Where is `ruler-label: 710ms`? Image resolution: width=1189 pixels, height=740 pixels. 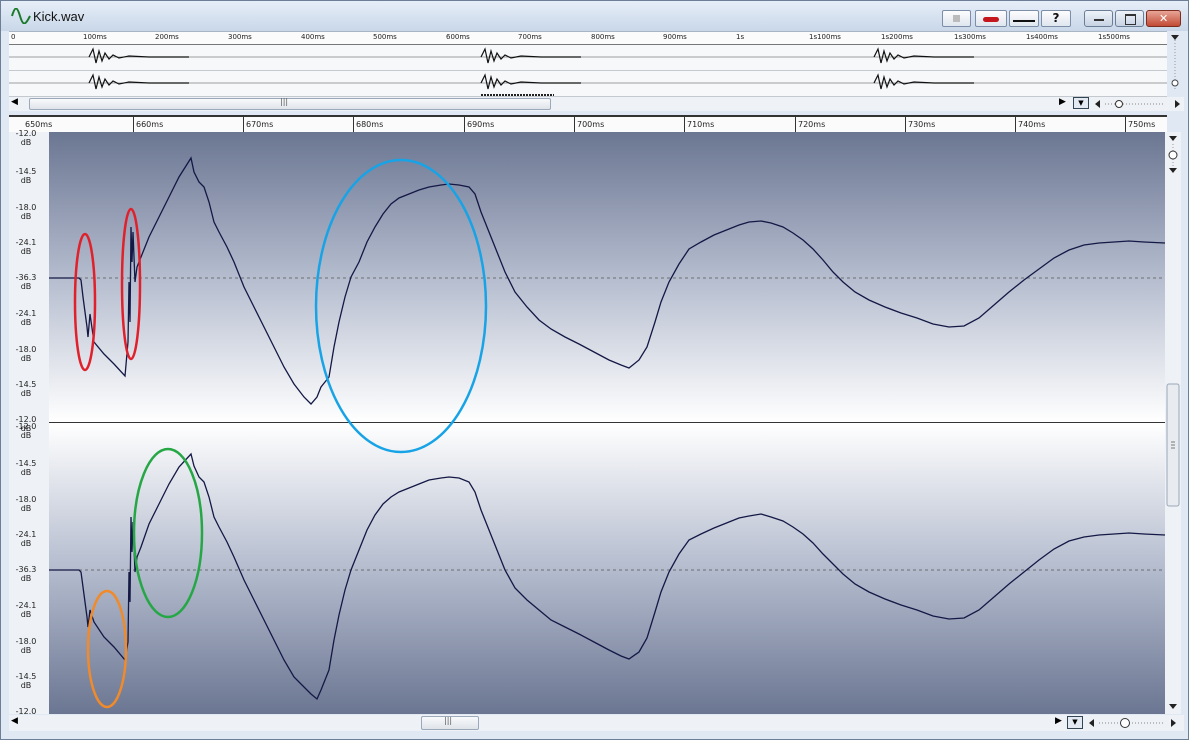
ruler-label: 710ms is located at coordinates (701, 124).